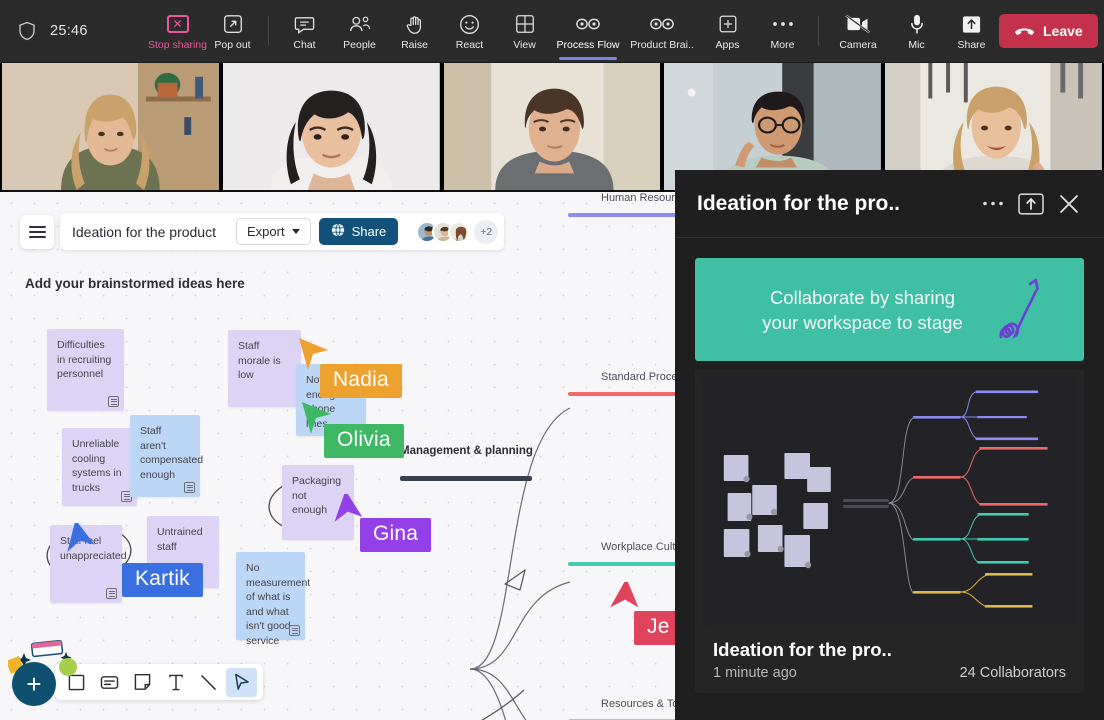  Describe the element at coordinates (452, 231) in the screenshot. I see `collaborator-avatars: +2` at that location.